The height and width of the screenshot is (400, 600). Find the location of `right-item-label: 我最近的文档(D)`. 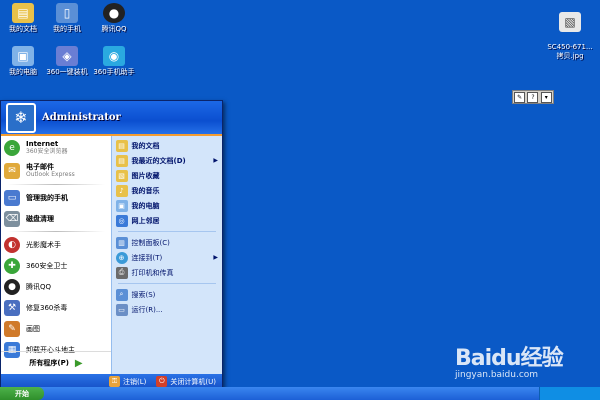

right-item-label: 我最近的文档(D) is located at coordinates (158, 160).